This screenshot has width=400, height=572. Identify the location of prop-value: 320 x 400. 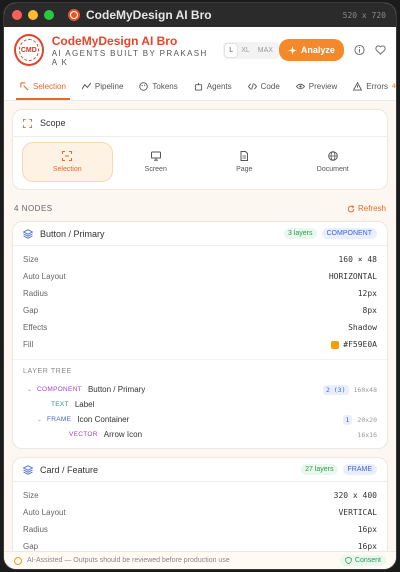
(355, 495).